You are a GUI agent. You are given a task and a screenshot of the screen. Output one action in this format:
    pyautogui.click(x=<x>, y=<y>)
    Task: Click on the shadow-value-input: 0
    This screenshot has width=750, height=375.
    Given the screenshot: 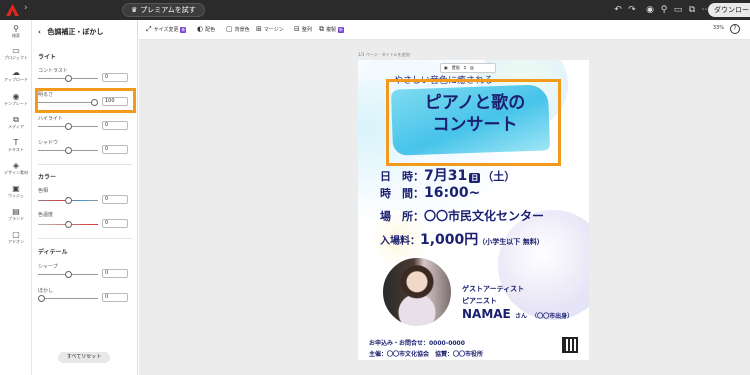 What is the action you would take?
    pyautogui.click(x=115, y=149)
    